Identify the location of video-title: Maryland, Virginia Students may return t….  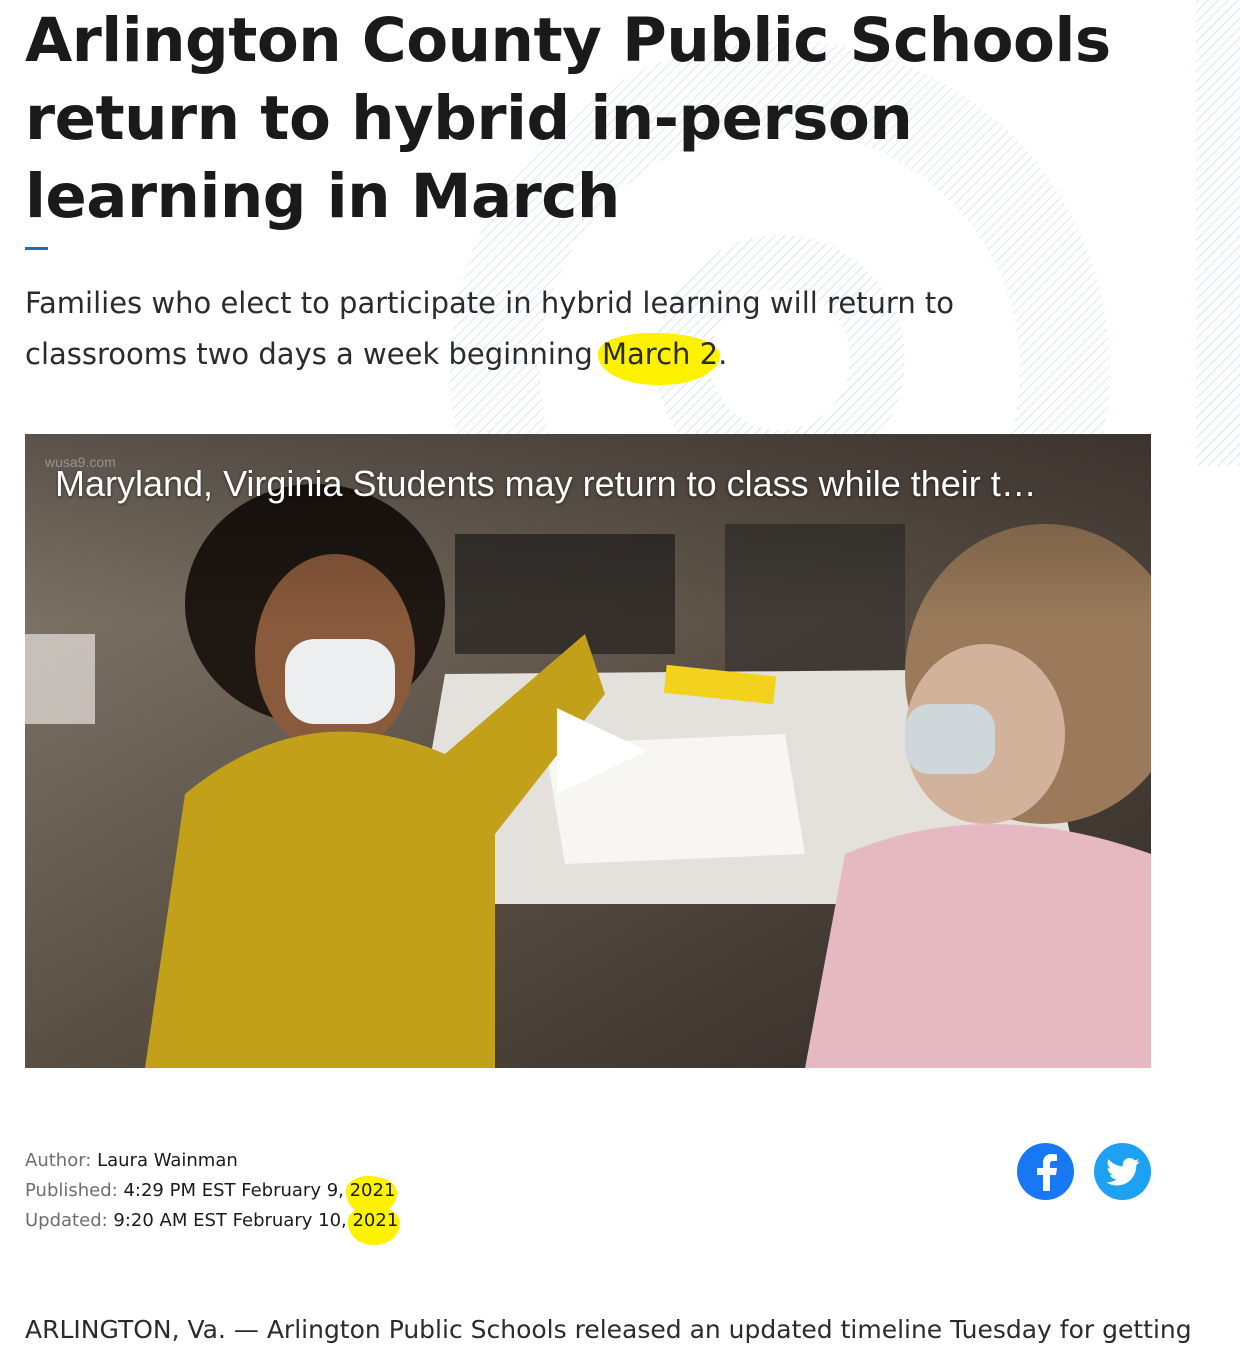
(590, 484).